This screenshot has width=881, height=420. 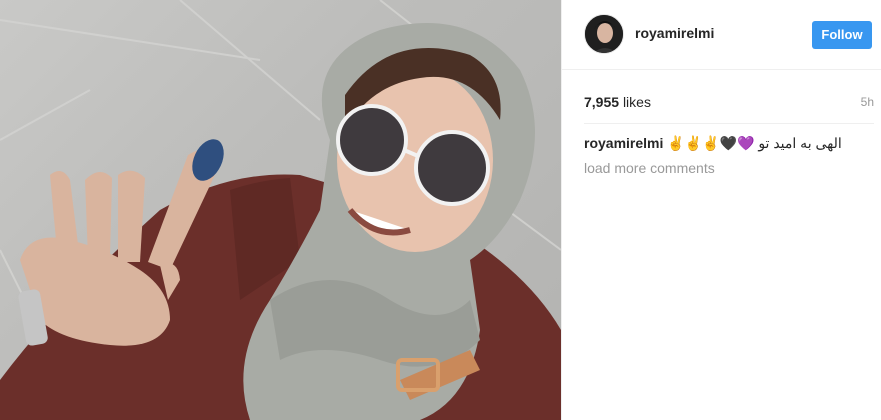 I want to click on avatar, so click(x=604, y=34).